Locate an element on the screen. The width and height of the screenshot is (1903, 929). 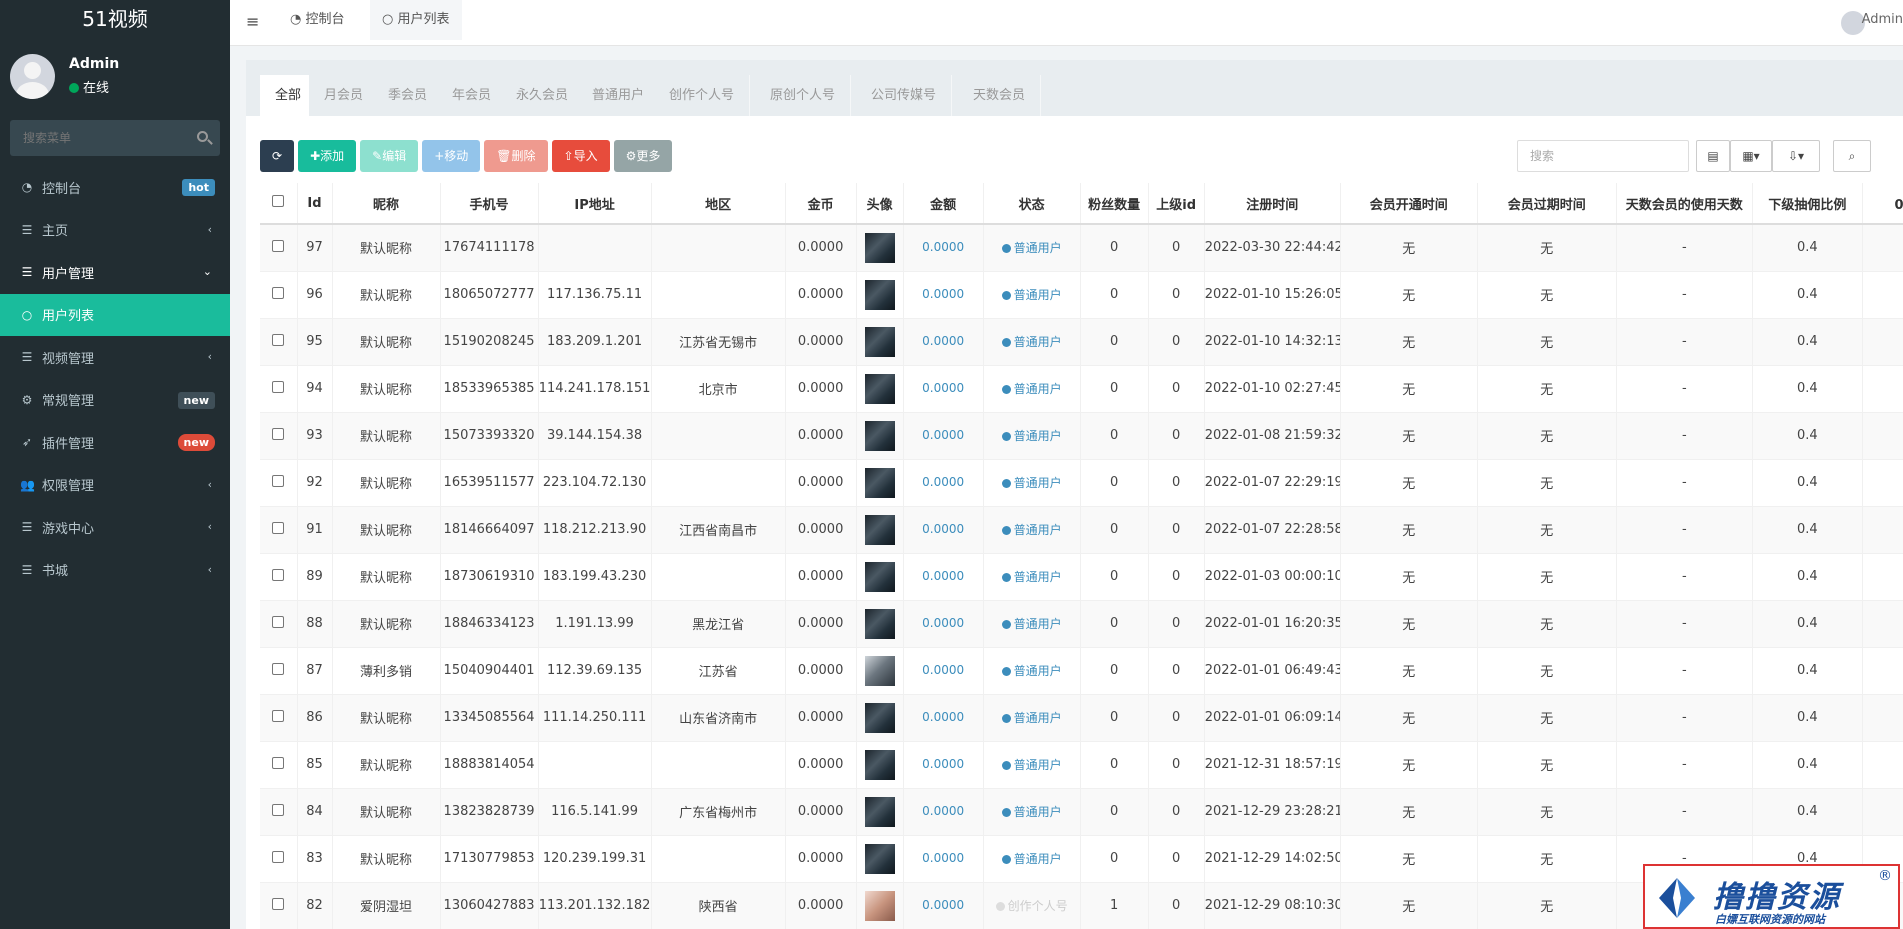
import-button: ⇧导入 is located at coordinates (580, 156).